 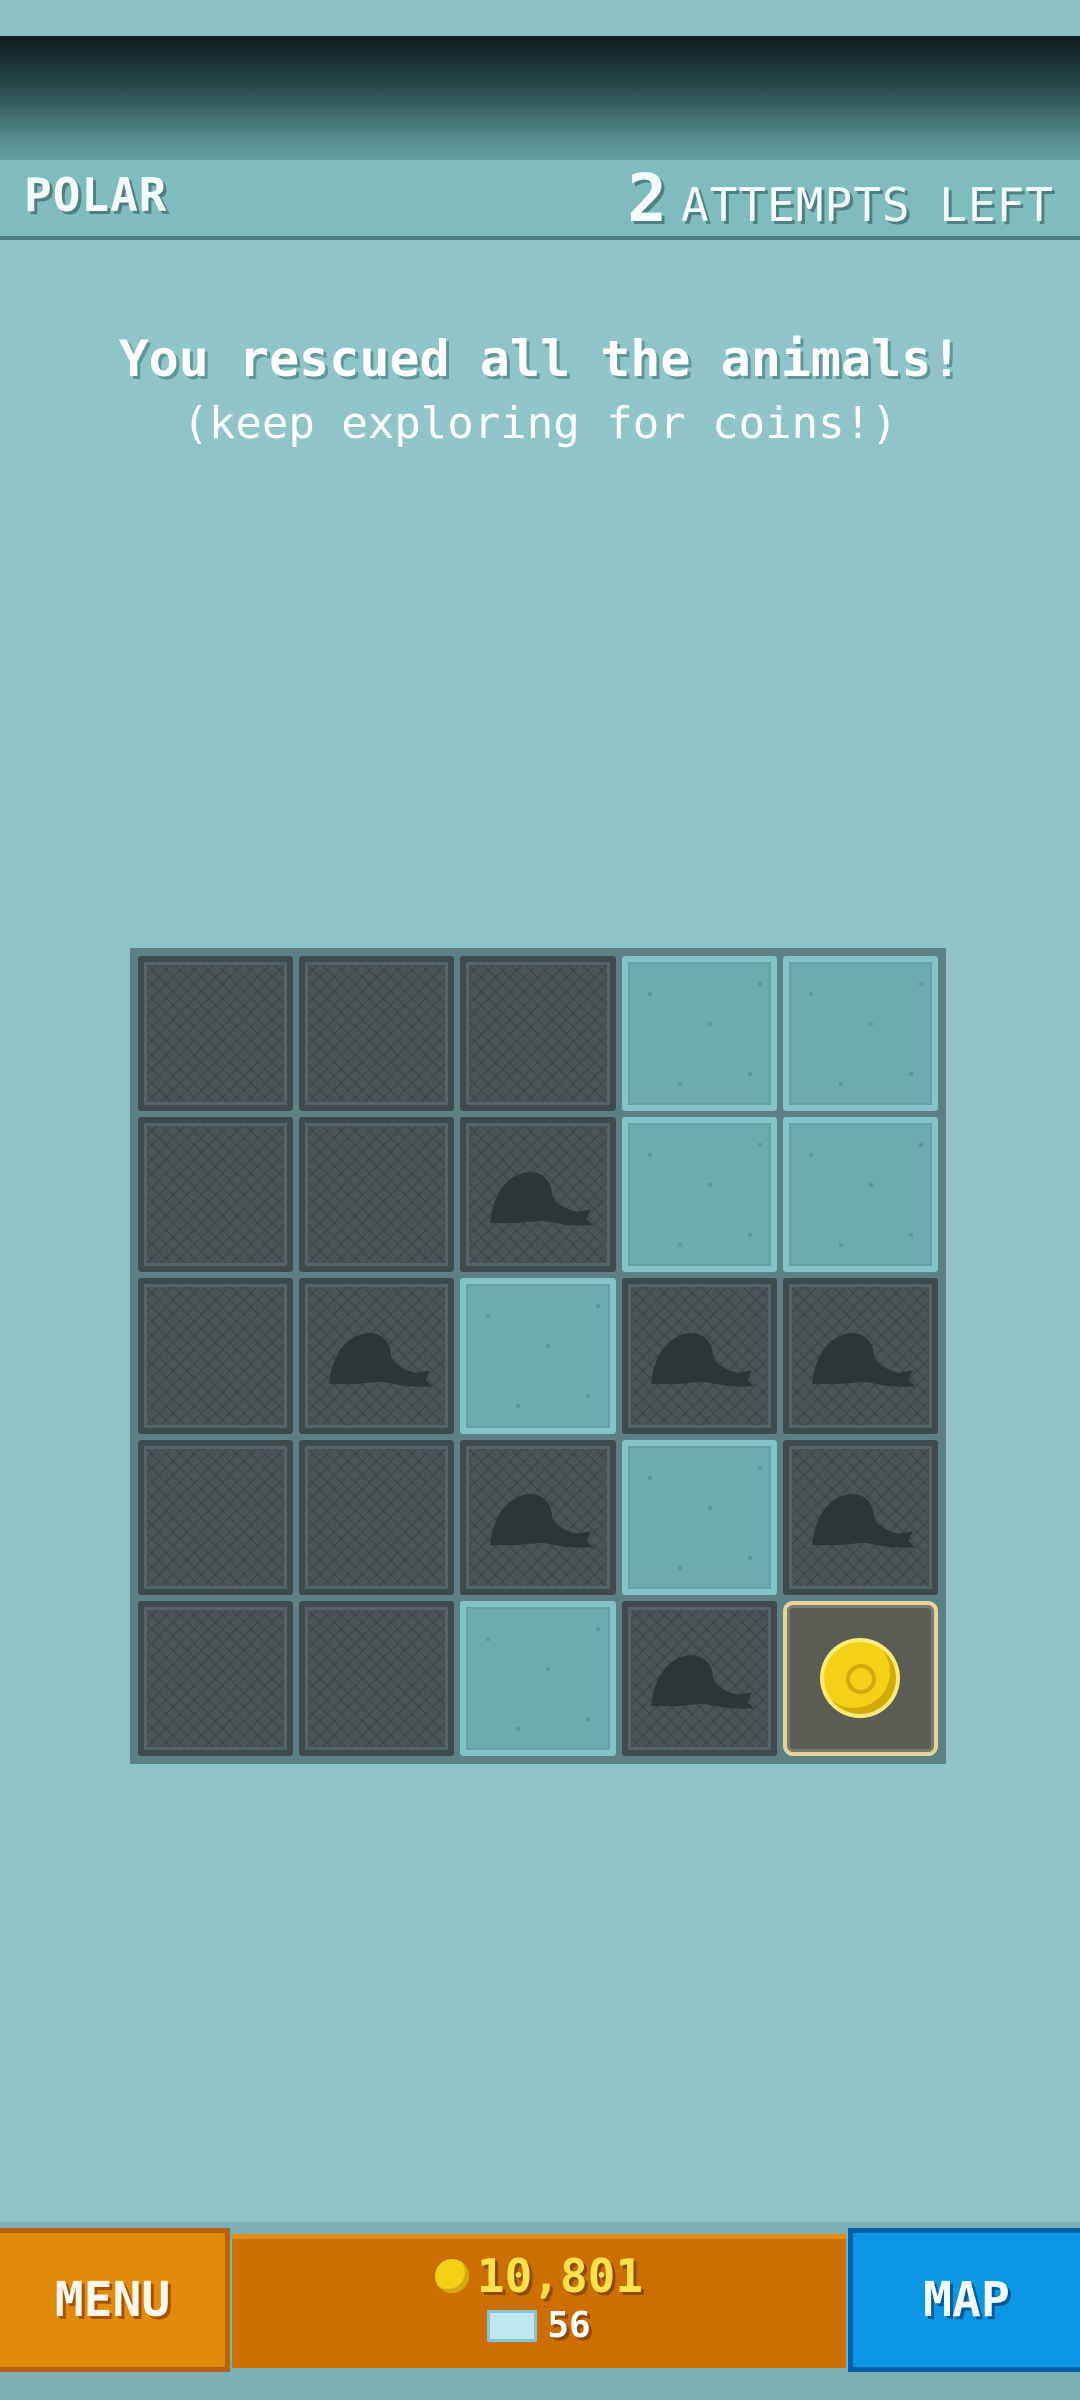 What do you see at coordinates (647, 198) in the screenshot?
I see `attempts-count: 2` at bounding box center [647, 198].